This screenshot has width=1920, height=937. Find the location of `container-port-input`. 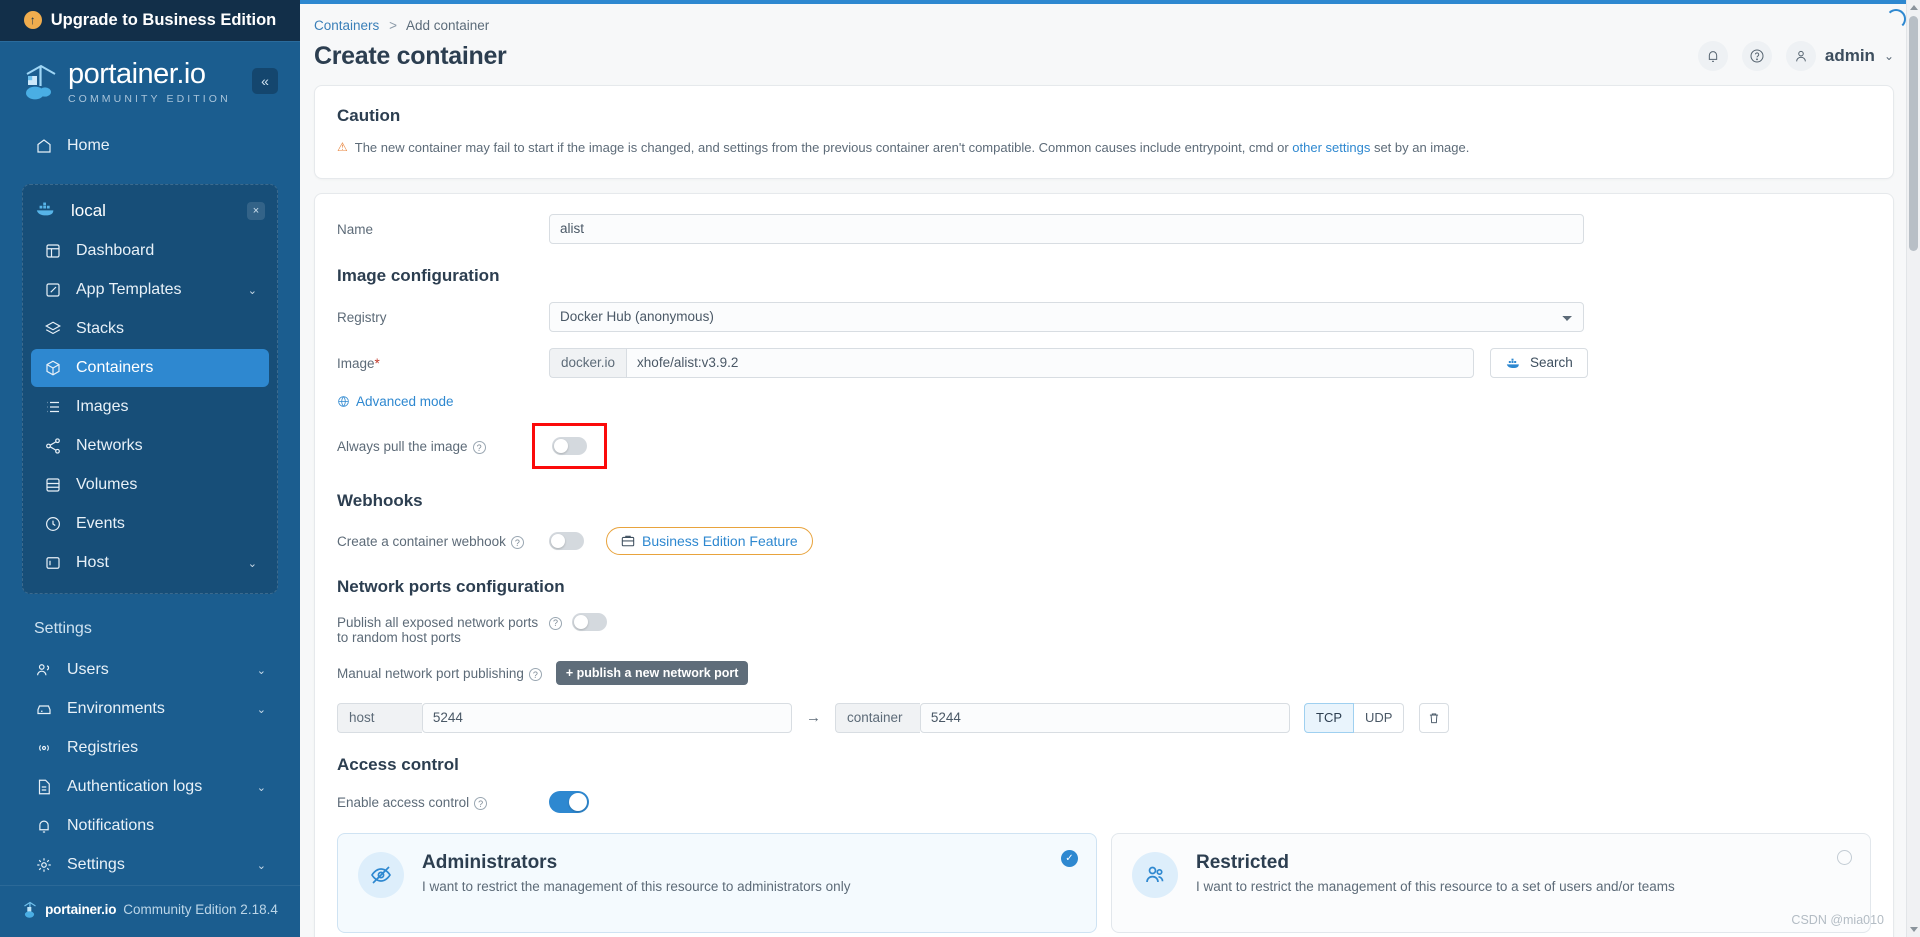

container-port-input is located at coordinates (1104, 717).